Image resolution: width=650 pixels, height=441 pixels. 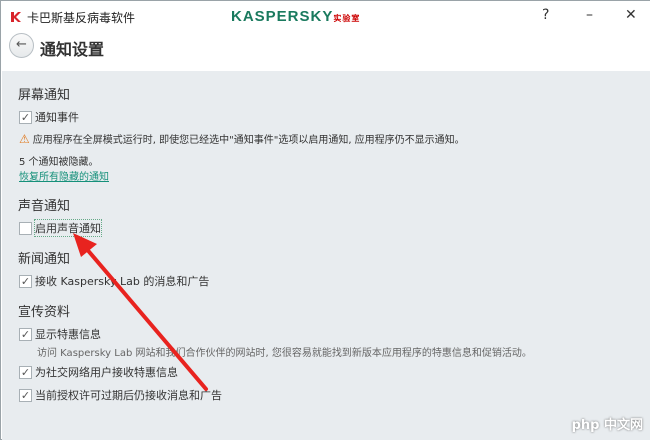 What do you see at coordinates (607, 425) in the screenshot?
I see `watermark: php 中文网` at bounding box center [607, 425].